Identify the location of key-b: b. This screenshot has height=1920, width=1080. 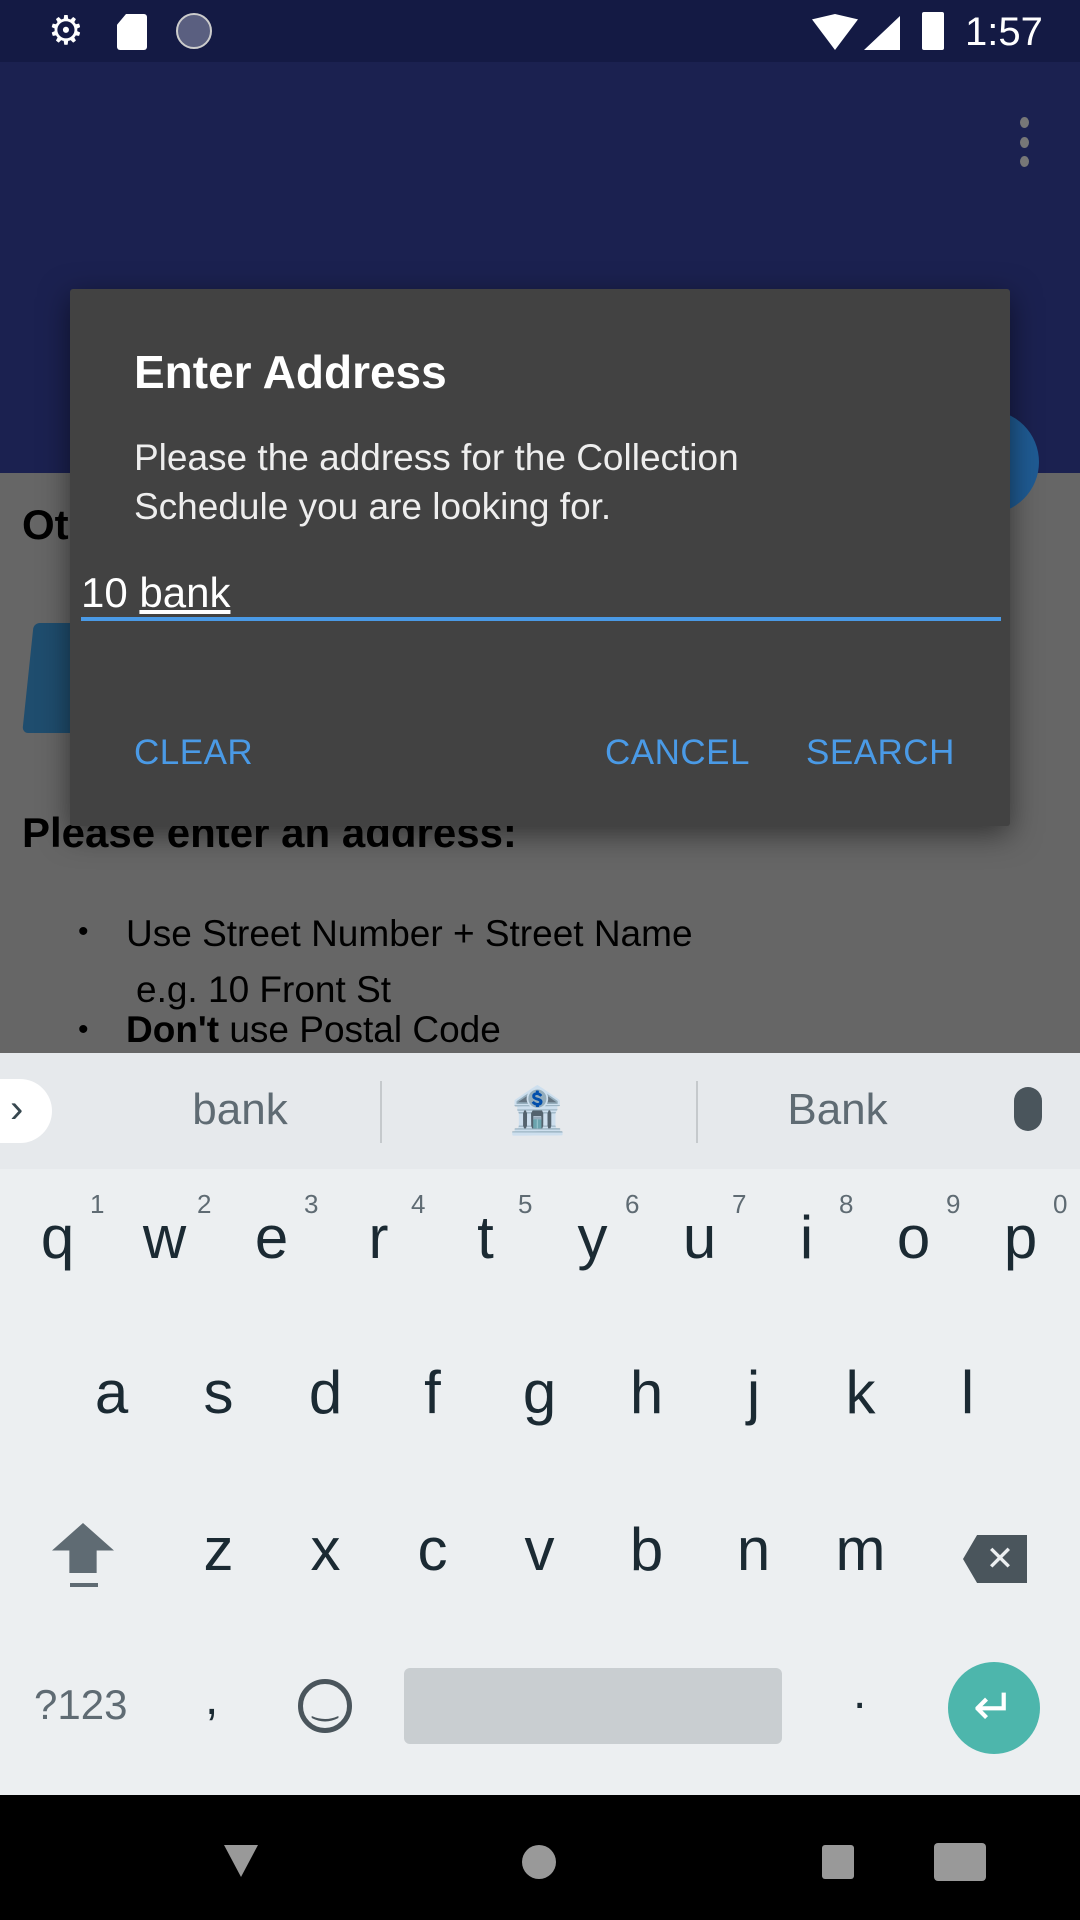
(646, 1549).